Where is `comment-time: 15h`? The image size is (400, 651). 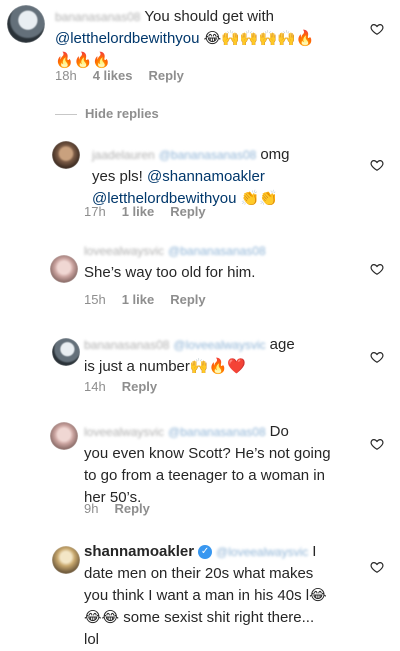 comment-time: 15h is located at coordinates (95, 299).